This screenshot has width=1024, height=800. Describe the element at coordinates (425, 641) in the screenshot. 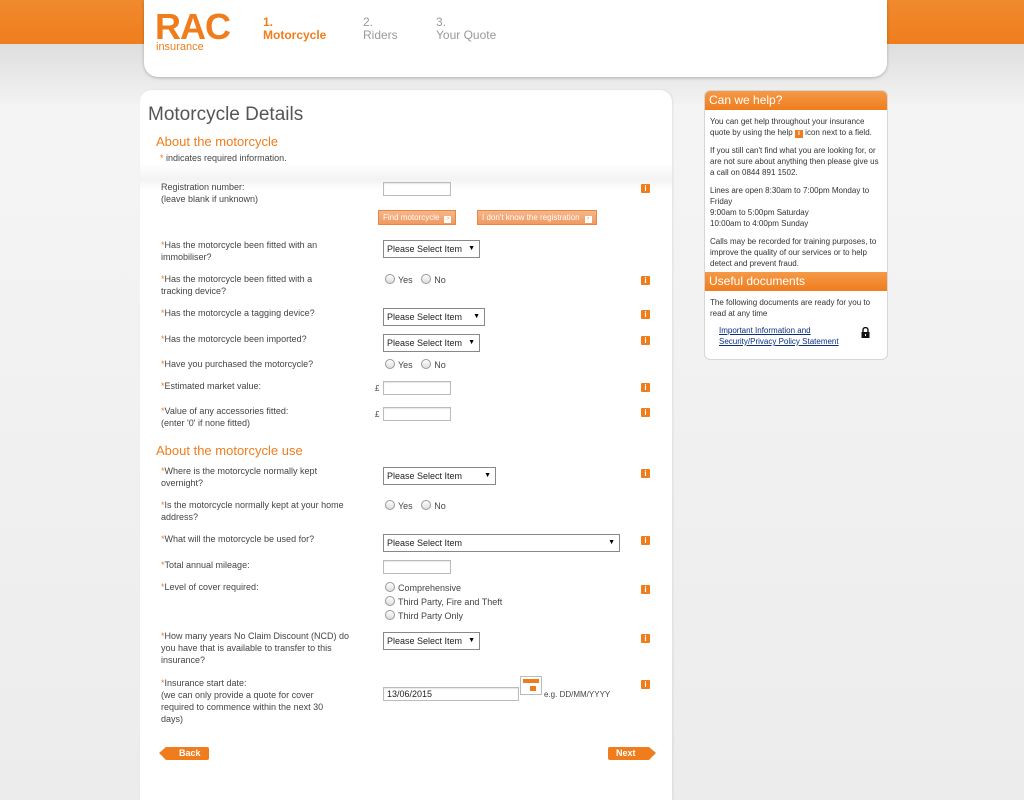

I see `ncd-select-value: Please Select Item` at that location.